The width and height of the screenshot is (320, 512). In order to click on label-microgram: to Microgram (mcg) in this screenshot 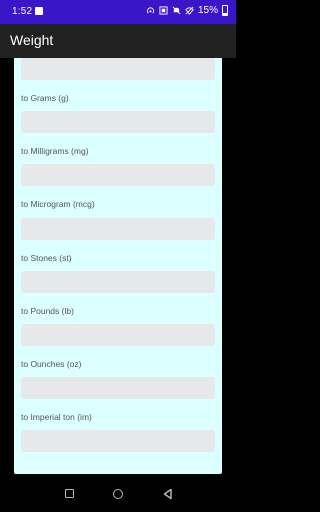, I will do `click(58, 204)`.